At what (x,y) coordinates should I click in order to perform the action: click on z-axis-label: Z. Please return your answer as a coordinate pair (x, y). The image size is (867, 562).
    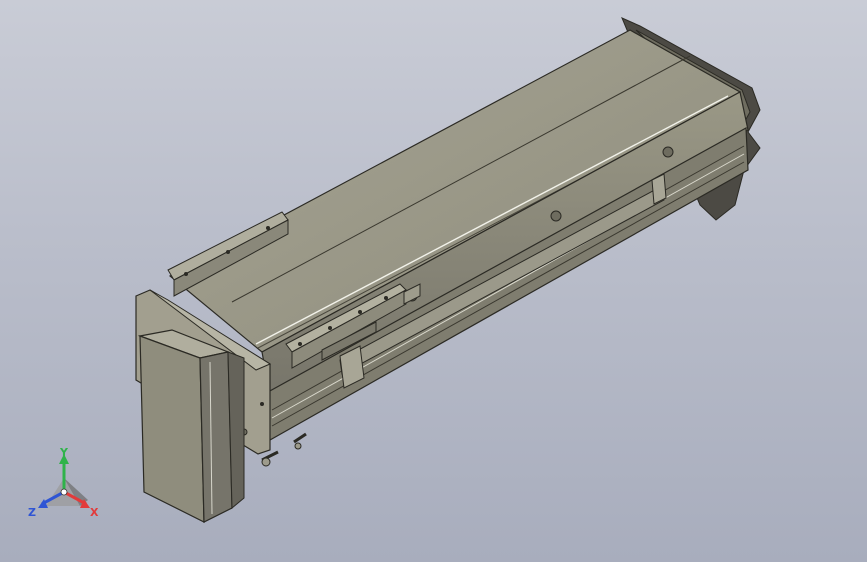
    Looking at the image, I should click on (32, 512).